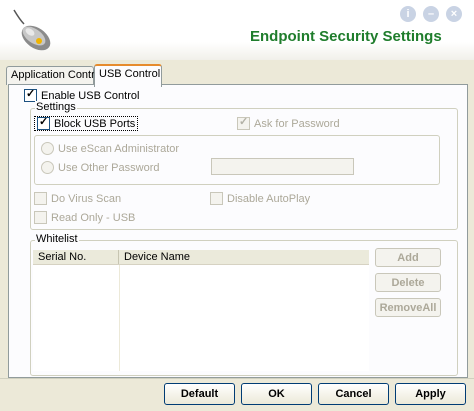  Describe the element at coordinates (119, 148) in the screenshot. I see `use-escan-admin-label: Use eScan Administrator` at that location.